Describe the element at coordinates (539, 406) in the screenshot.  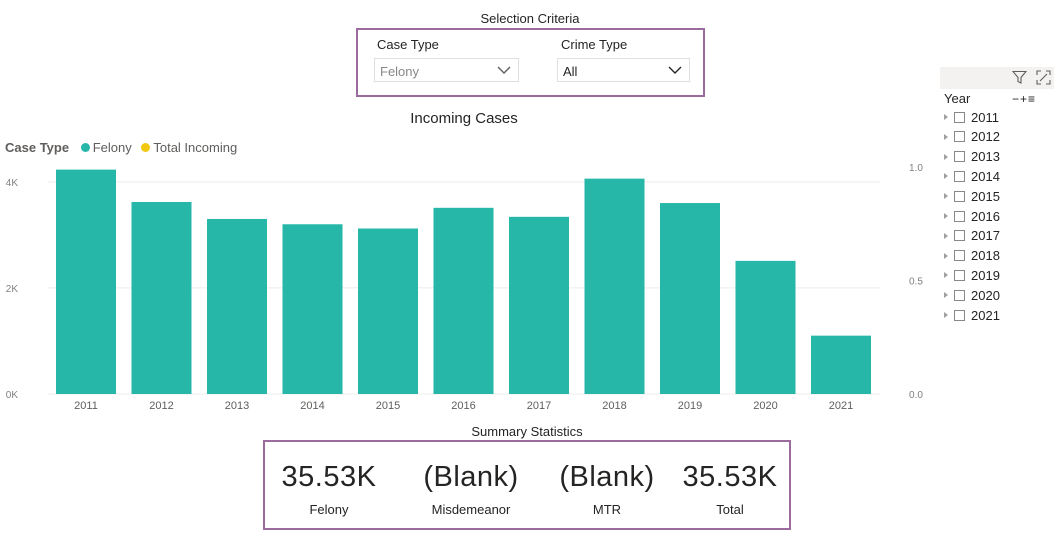
I see `x-tick-label: 2017` at that location.